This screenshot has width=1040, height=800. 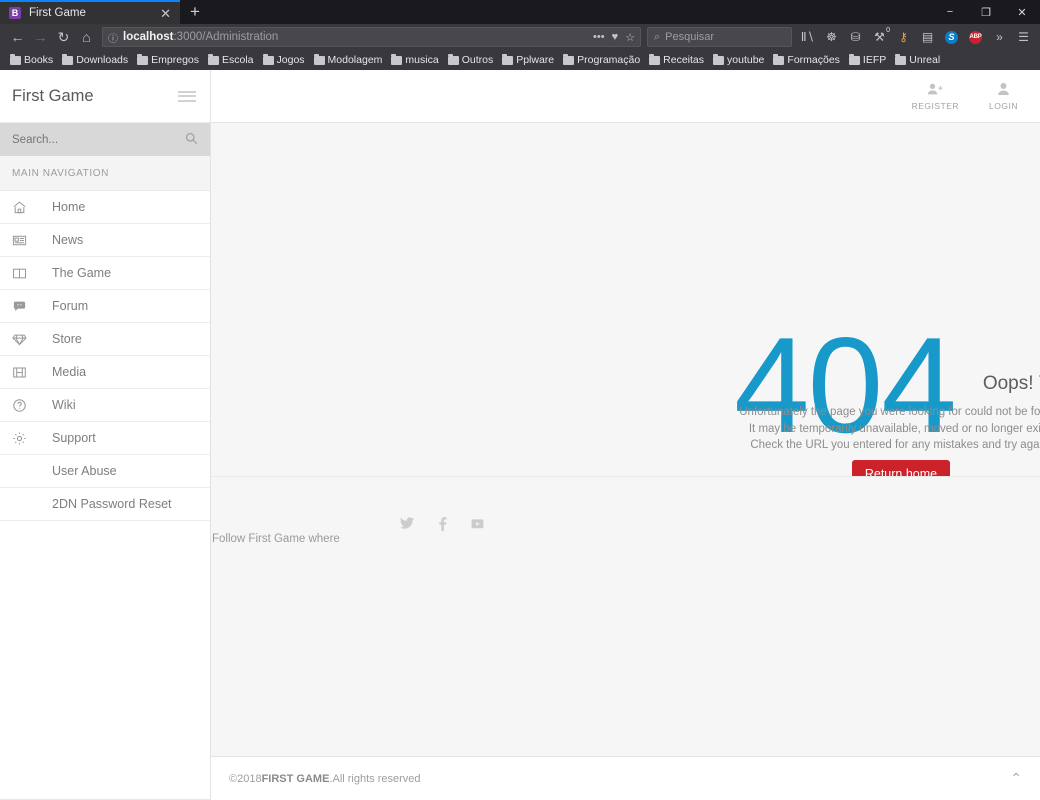 I want to click on social-icon-list, so click(x=441, y=525).